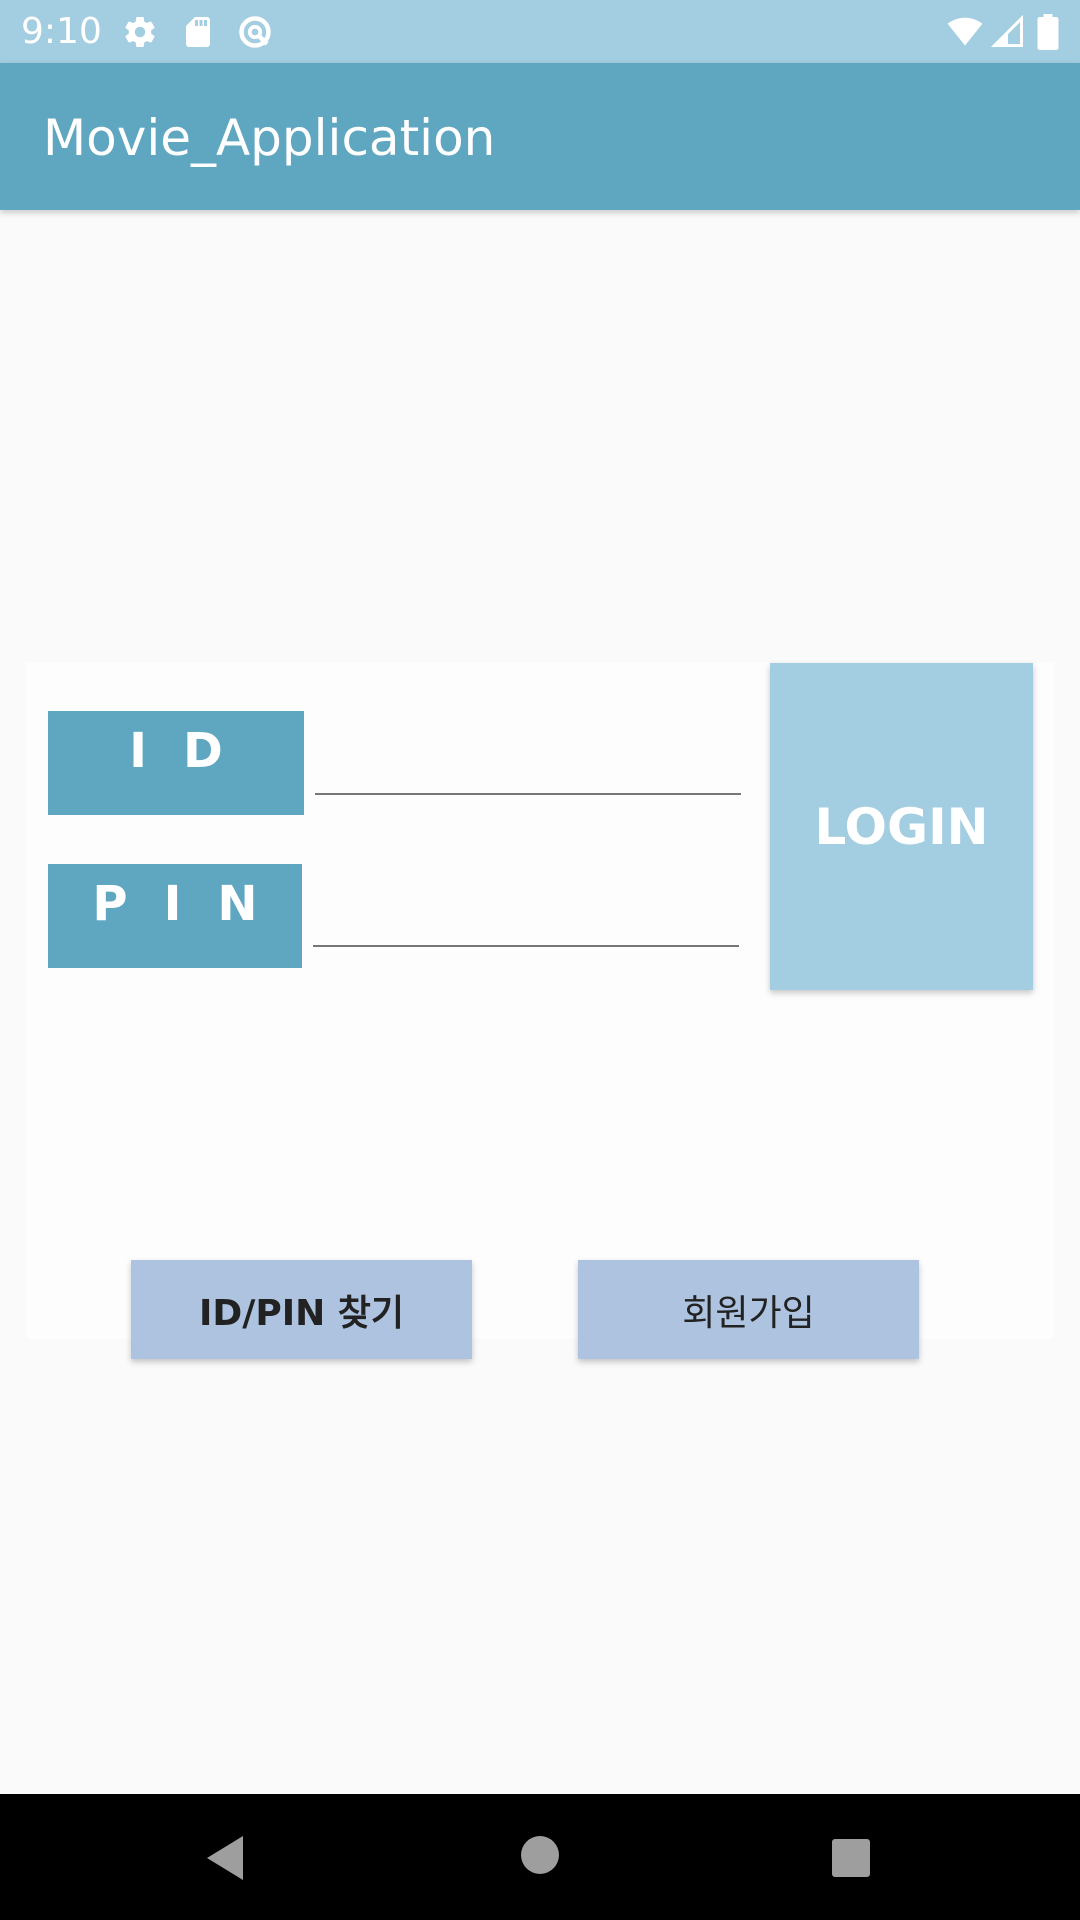 This screenshot has height=1920, width=1080. Describe the element at coordinates (526, 909) in the screenshot. I see `pin-input` at that location.